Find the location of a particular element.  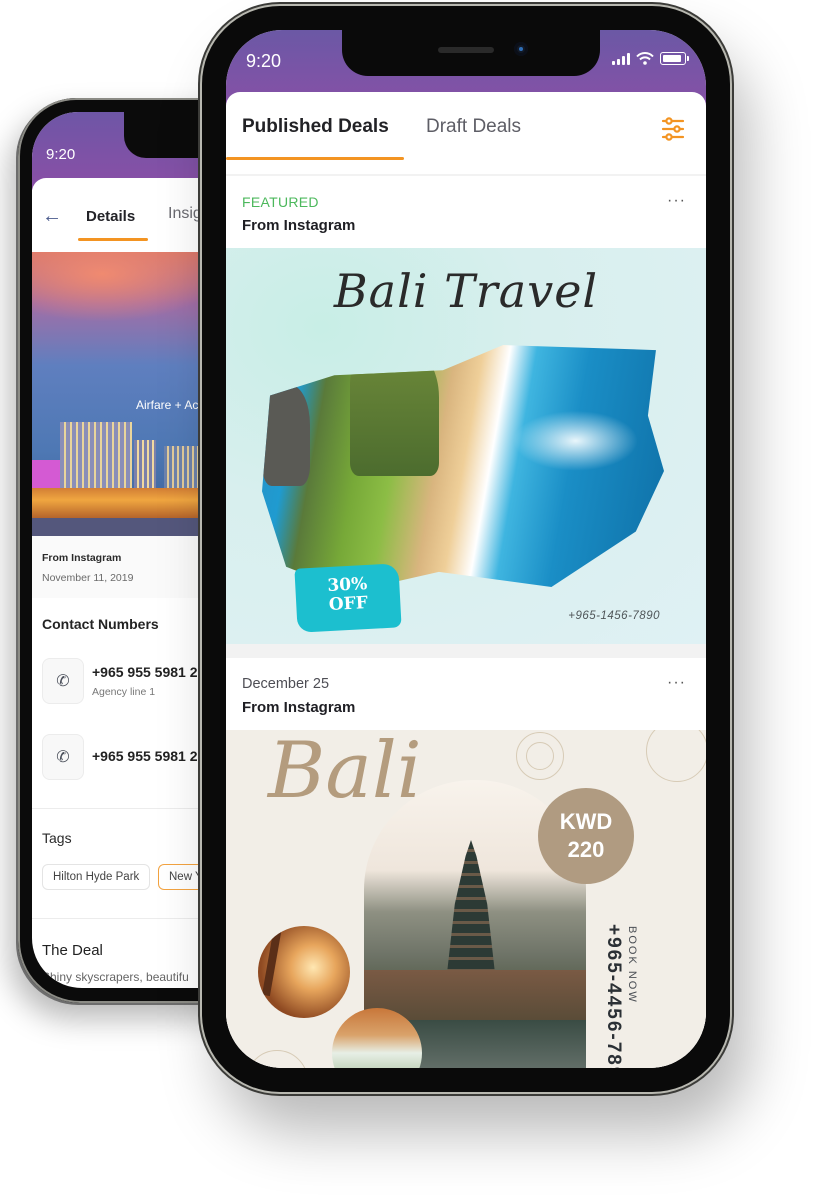

tab-details: Details is located at coordinates (110, 216).